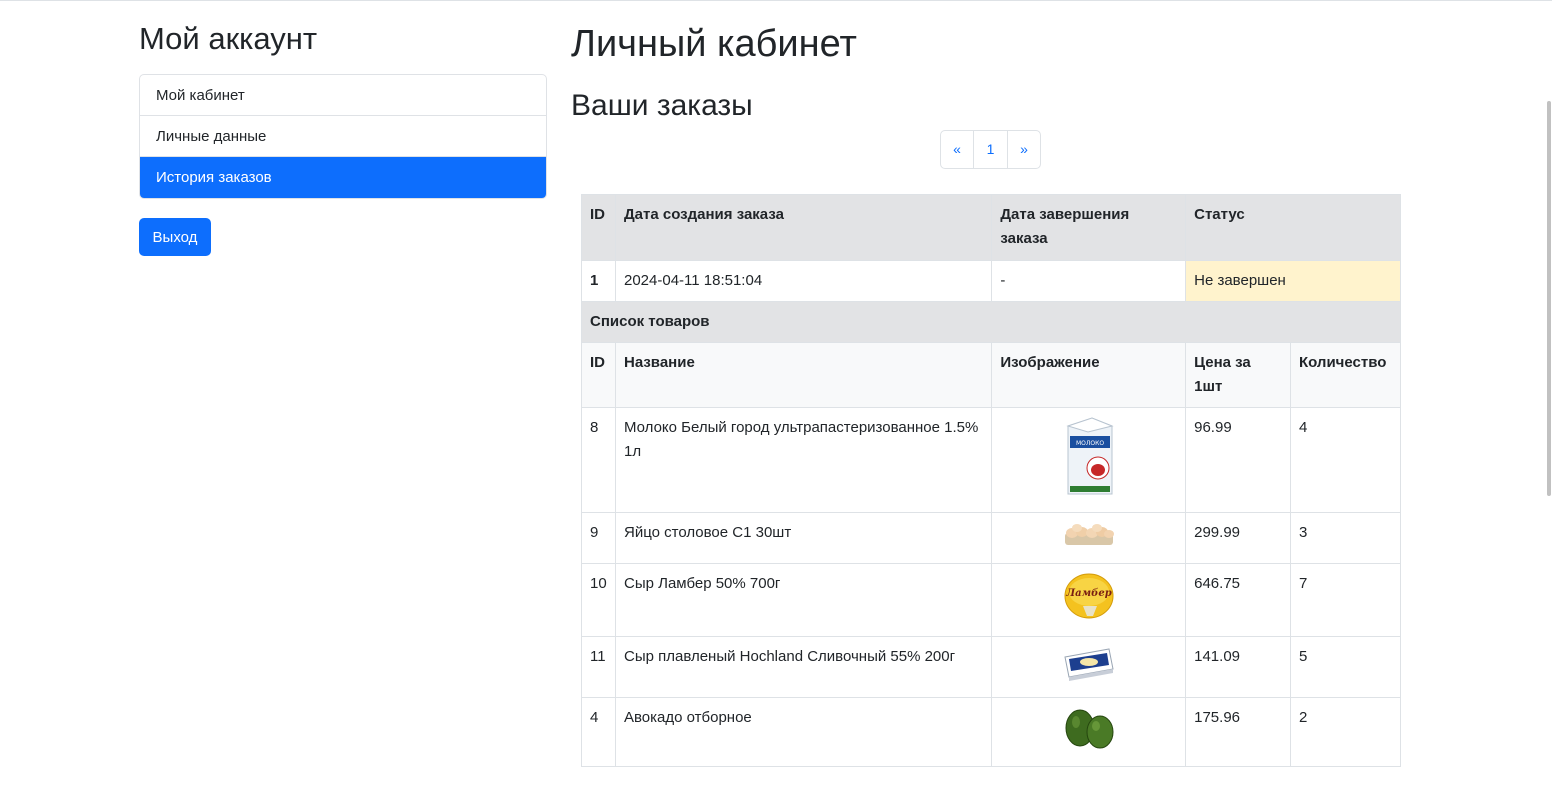 The image size is (1552, 785). I want to click on pagination-page-1: 1, so click(991, 149).